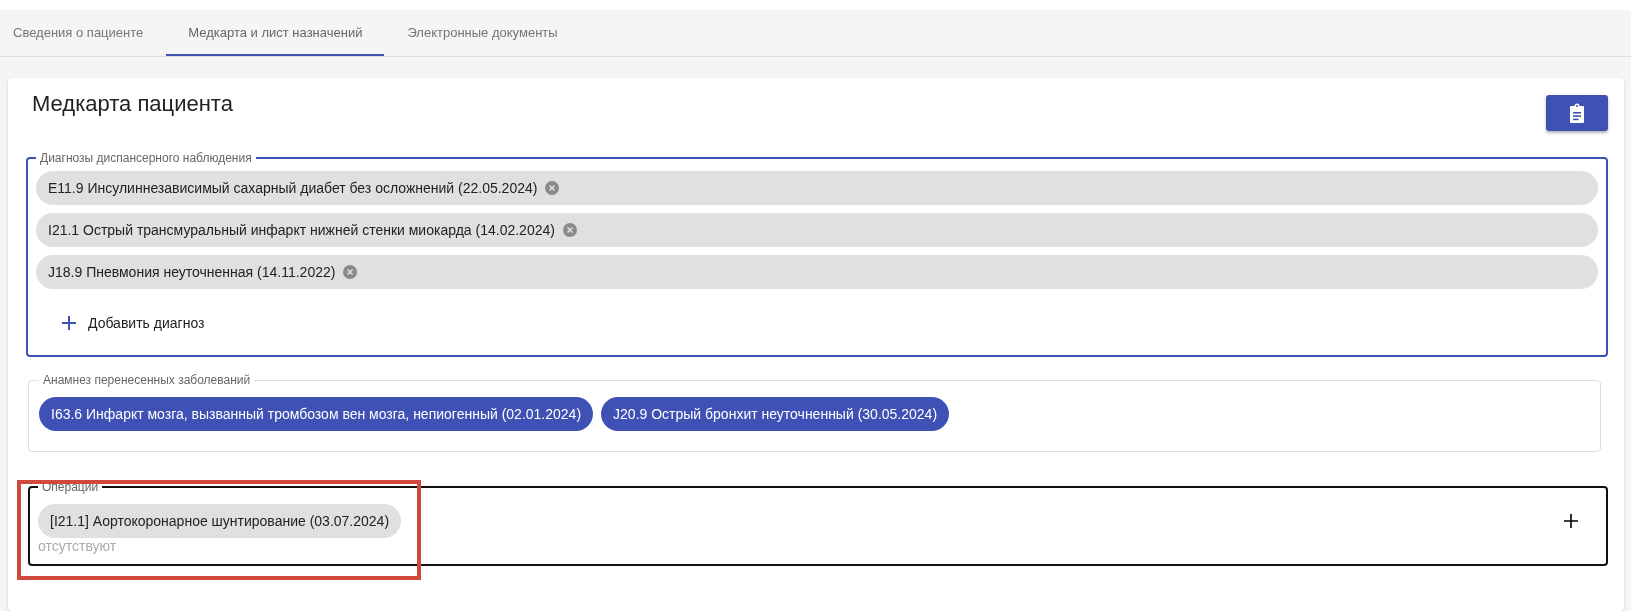 The width and height of the screenshot is (1631, 611). What do you see at coordinates (146, 158) in the screenshot?
I see `panel-legend: Диагнозы диспансерного наблюдения` at bounding box center [146, 158].